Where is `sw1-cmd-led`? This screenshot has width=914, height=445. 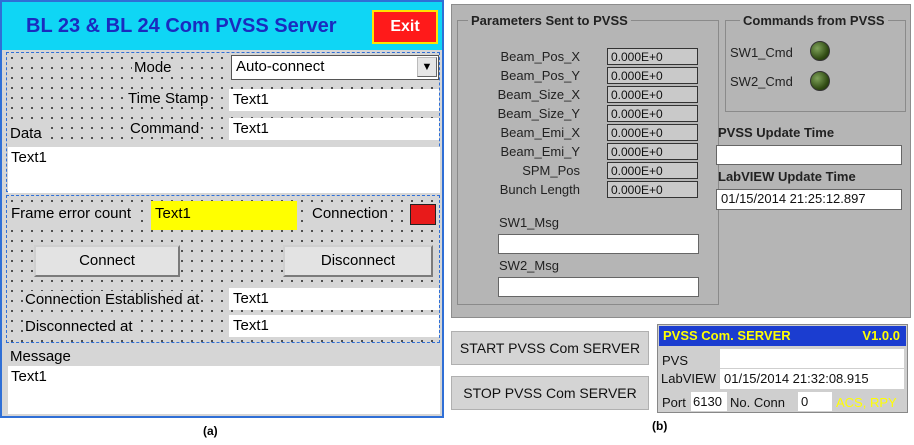 sw1-cmd-led is located at coordinates (820, 51).